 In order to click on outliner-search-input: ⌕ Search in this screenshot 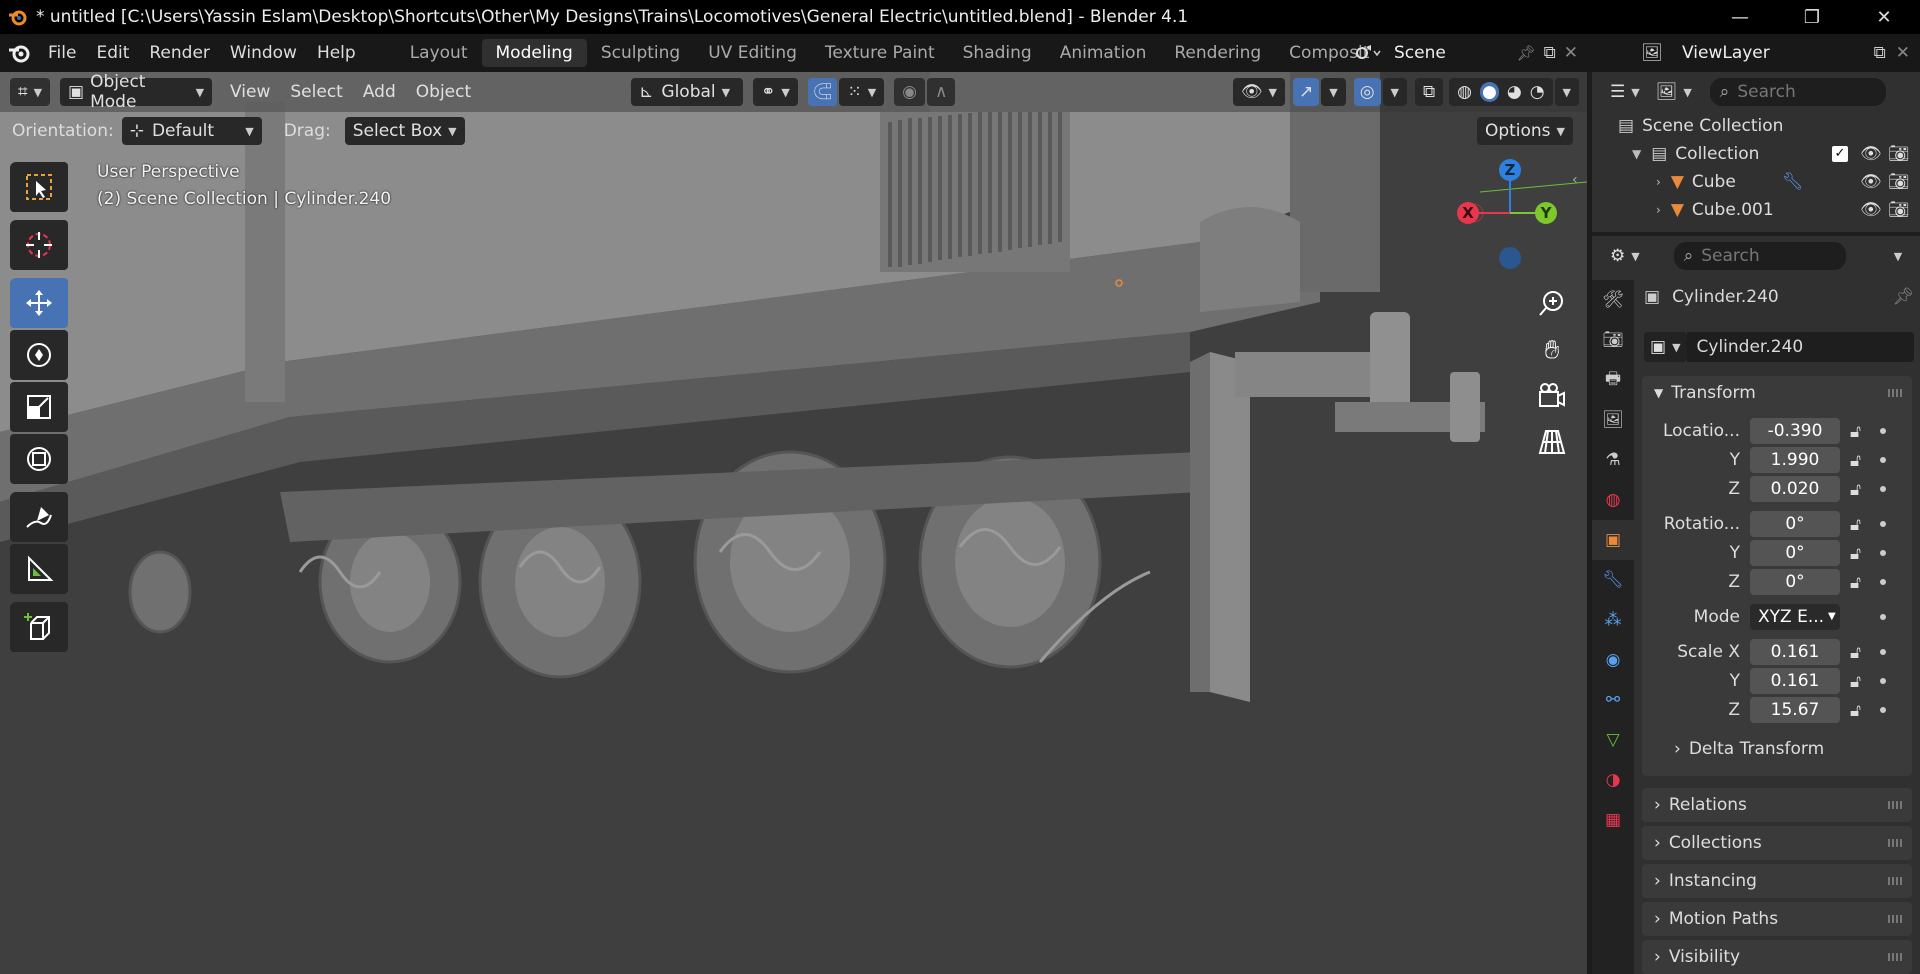, I will do `click(1797, 92)`.